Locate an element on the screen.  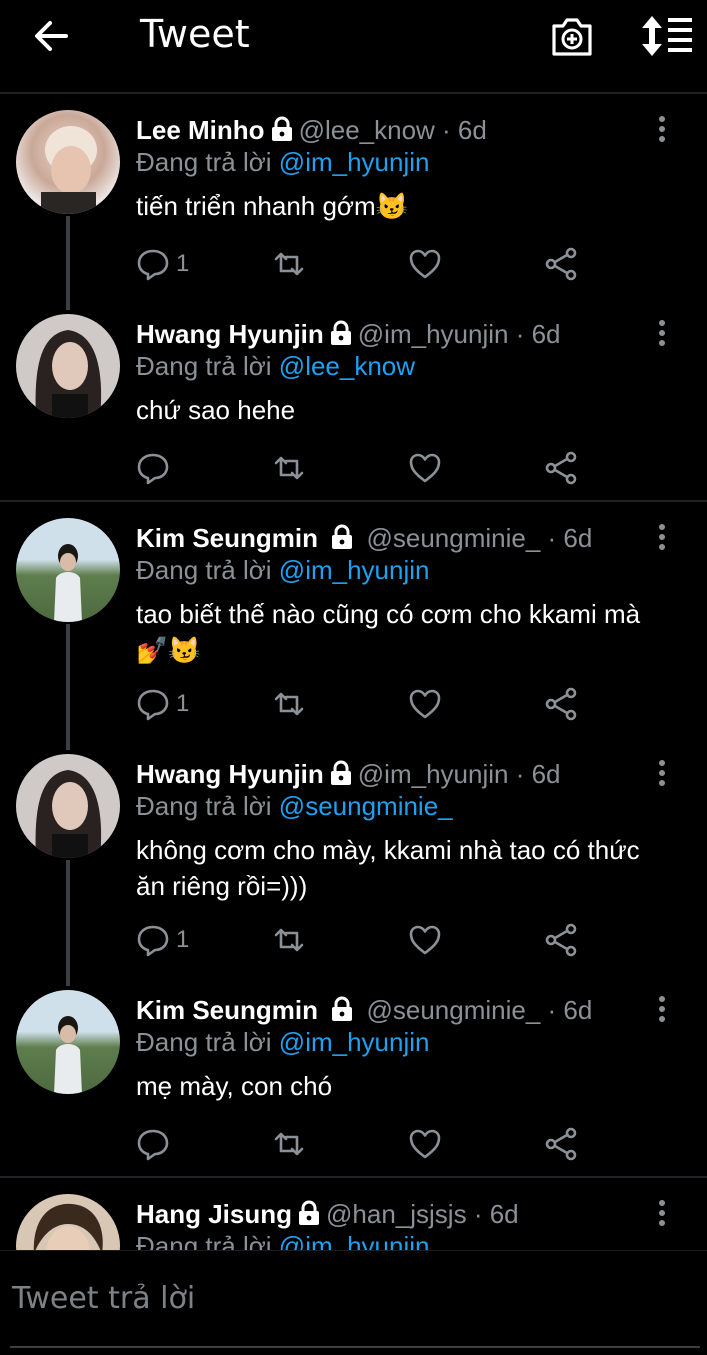
reply-input: Tweet trả lời is located at coordinates (103, 1298).